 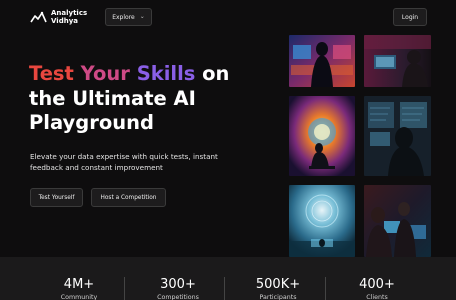 What do you see at coordinates (112, 98) in the screenshot?
I see `title-line2: the Ultimate AI` at bounding box center [112, 98].